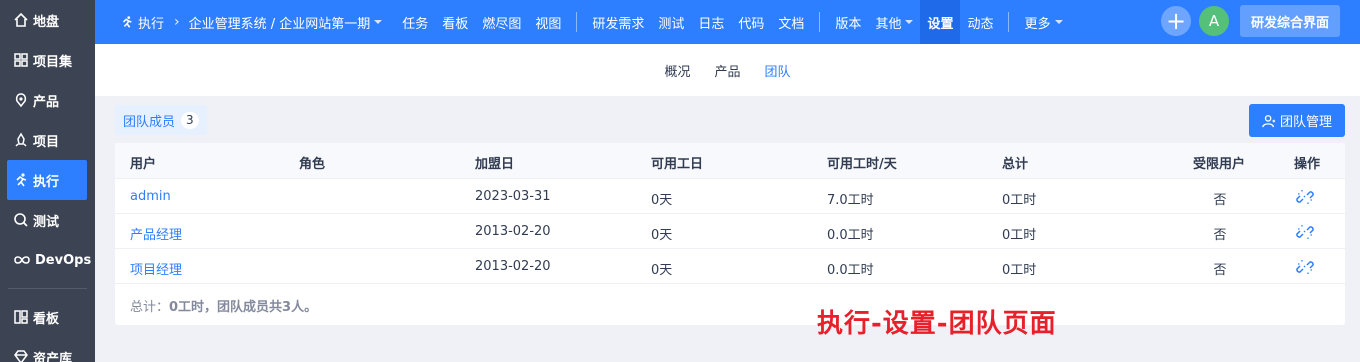  What do you see at coordinates (850, 270) in the screenshot?
I see `hours-cell: 0.0工时` at bounding box center [850, 270].